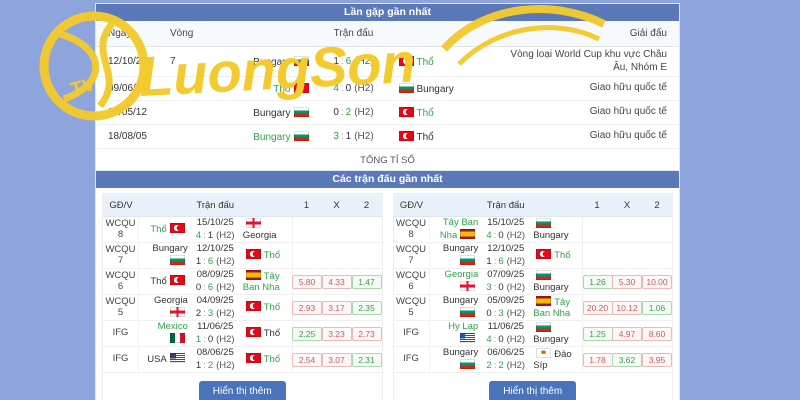  Describe the element at coordinates (366, 333) in the screenshot. I see `odd-away: 2.73` at that location.